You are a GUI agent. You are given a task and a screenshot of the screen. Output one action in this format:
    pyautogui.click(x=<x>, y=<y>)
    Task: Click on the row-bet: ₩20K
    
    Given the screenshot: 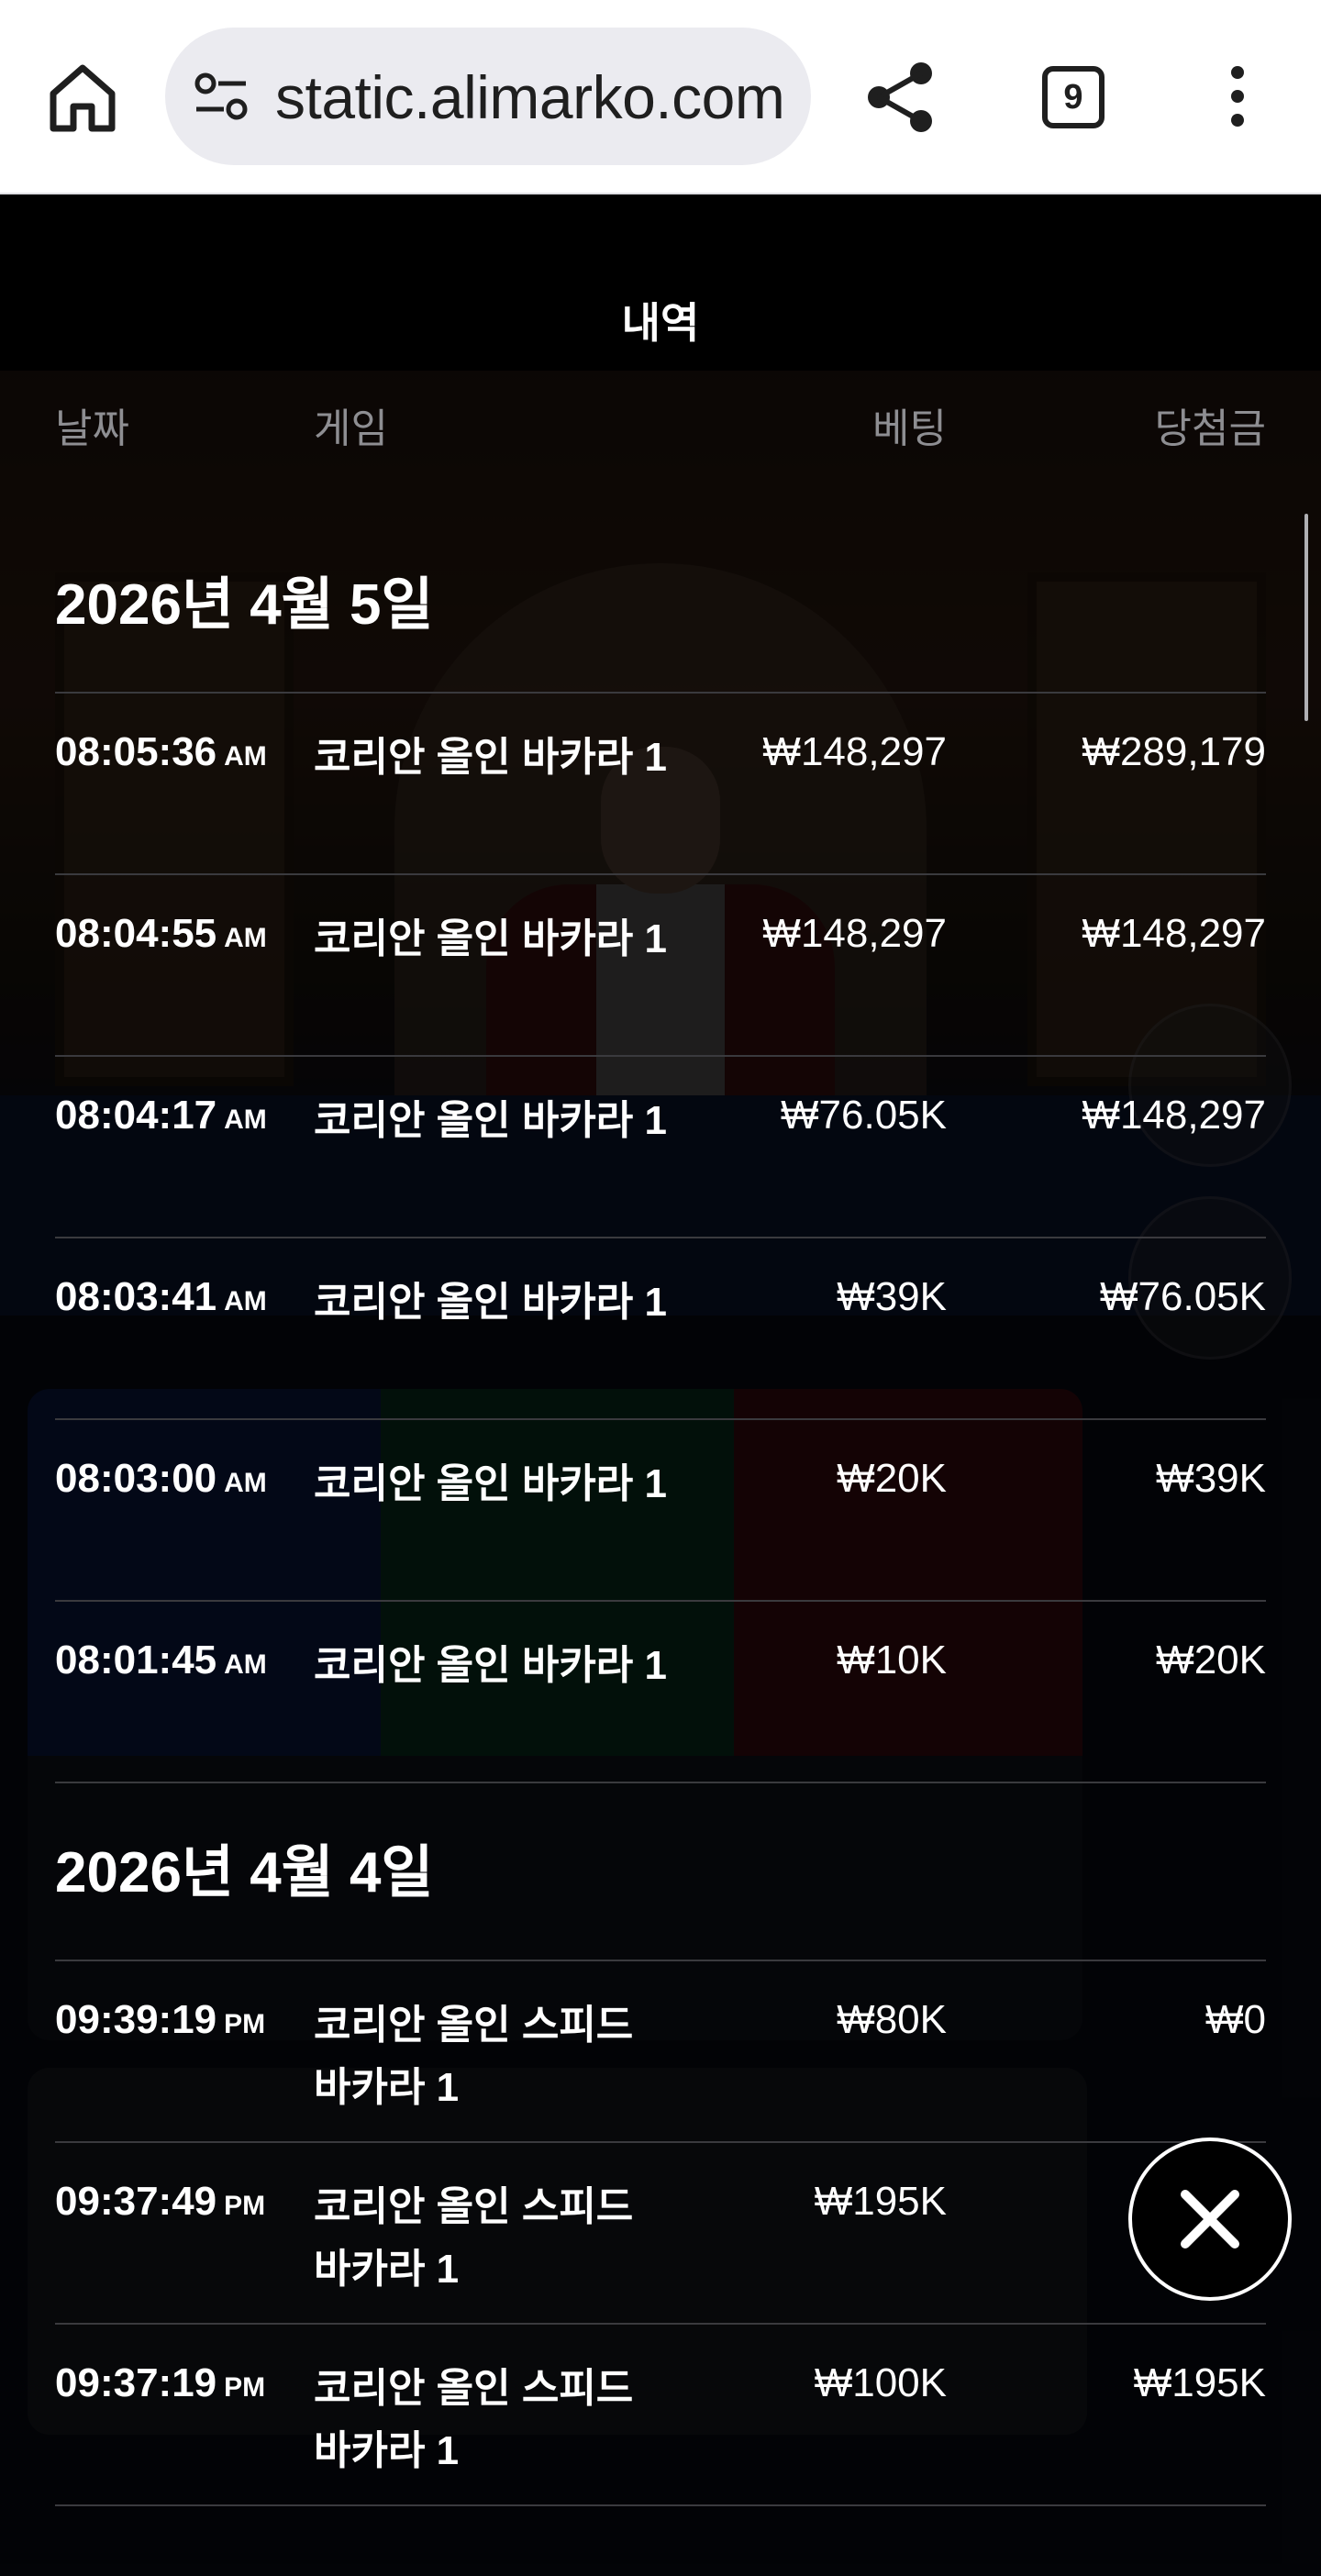 What is the action you would take?
    pyautogui.click(x=892, y=1478)
    